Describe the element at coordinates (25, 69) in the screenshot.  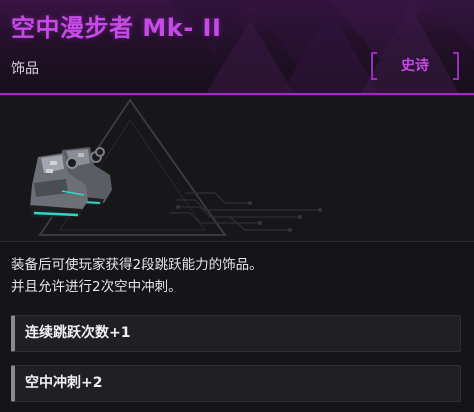
I see `item-category: 饰品` at that location.